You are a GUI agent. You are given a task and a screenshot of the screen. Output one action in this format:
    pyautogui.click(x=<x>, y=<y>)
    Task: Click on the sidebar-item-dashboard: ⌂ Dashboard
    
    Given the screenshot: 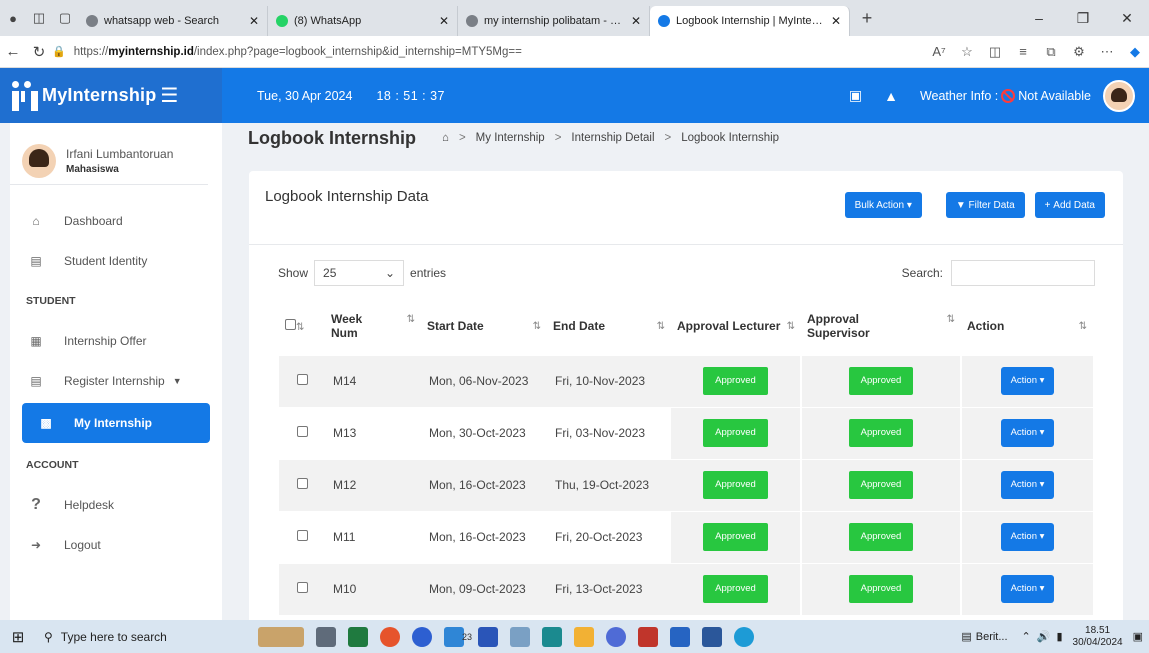 What is the action you would take?
    pyautogui.click(x=116, y=221)
    